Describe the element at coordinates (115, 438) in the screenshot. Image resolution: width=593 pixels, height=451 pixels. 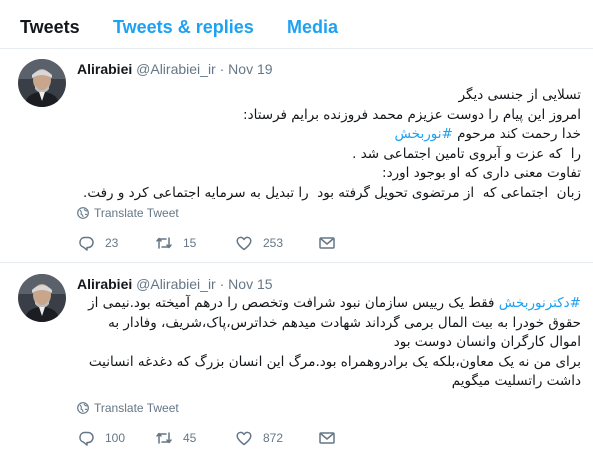
I see `reply-count: 100` at that location.